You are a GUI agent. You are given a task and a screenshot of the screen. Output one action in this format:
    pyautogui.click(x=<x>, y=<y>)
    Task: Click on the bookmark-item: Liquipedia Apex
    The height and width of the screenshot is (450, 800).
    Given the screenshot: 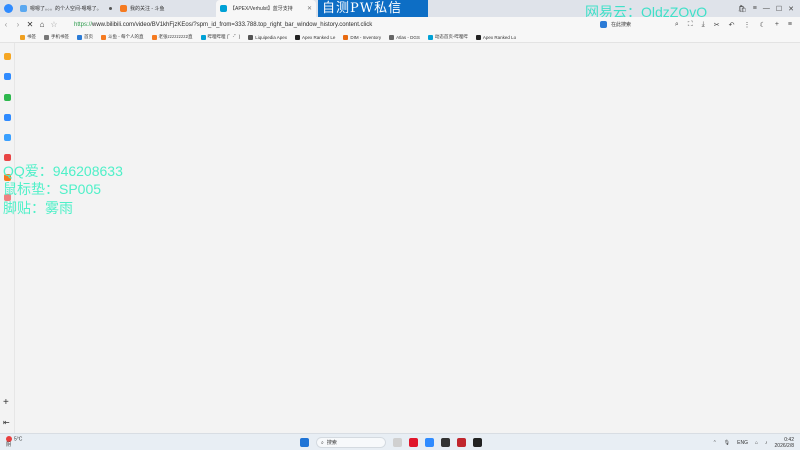 What is the action you would take?
    pyautogui.click(x=268, y=37)
    